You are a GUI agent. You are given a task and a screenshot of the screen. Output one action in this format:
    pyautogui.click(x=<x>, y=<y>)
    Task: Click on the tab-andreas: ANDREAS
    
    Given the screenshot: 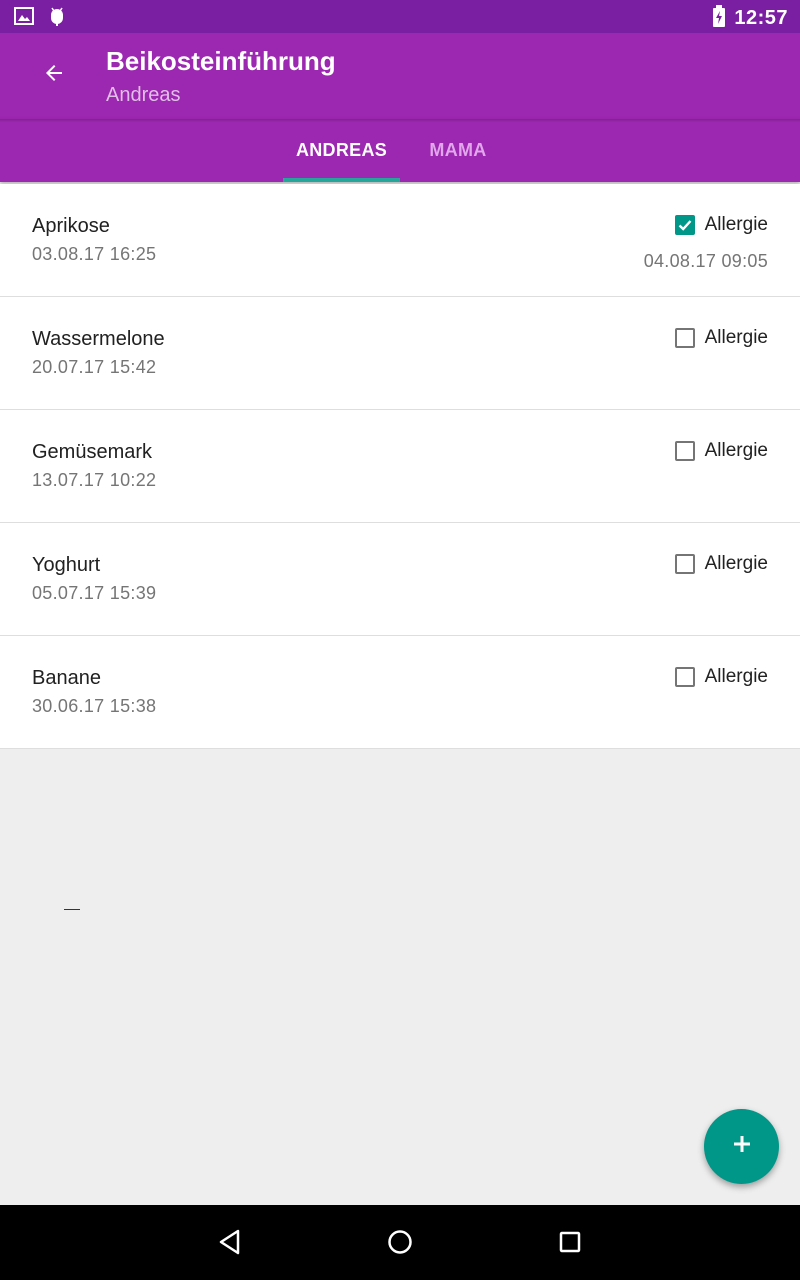 What is the action you would take?
    pyautogui.click(x=341, y=150)
    